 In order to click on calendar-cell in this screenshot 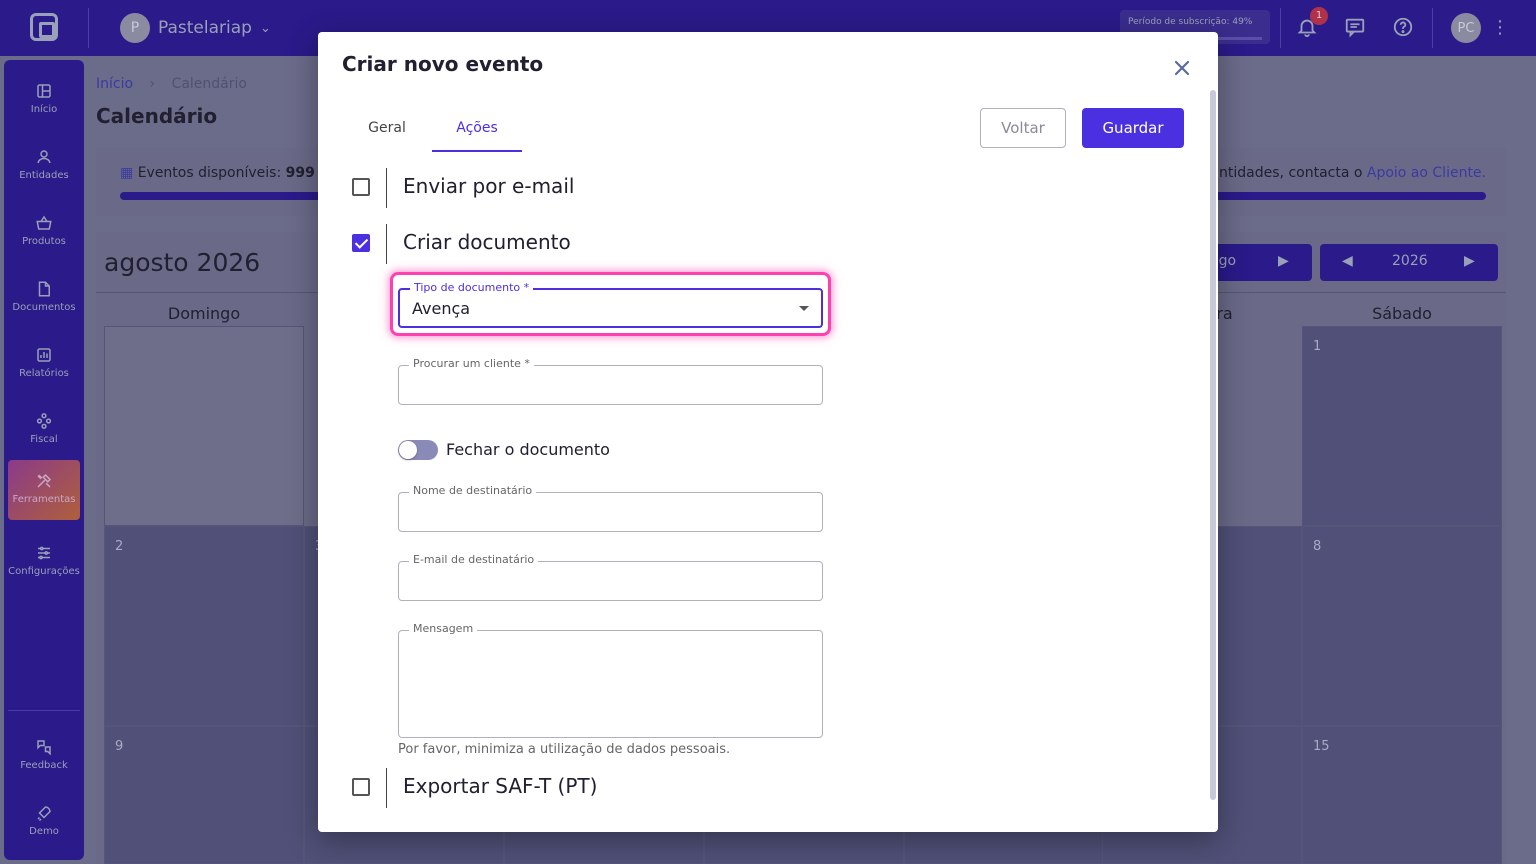, I will do `click(204, 426)`.